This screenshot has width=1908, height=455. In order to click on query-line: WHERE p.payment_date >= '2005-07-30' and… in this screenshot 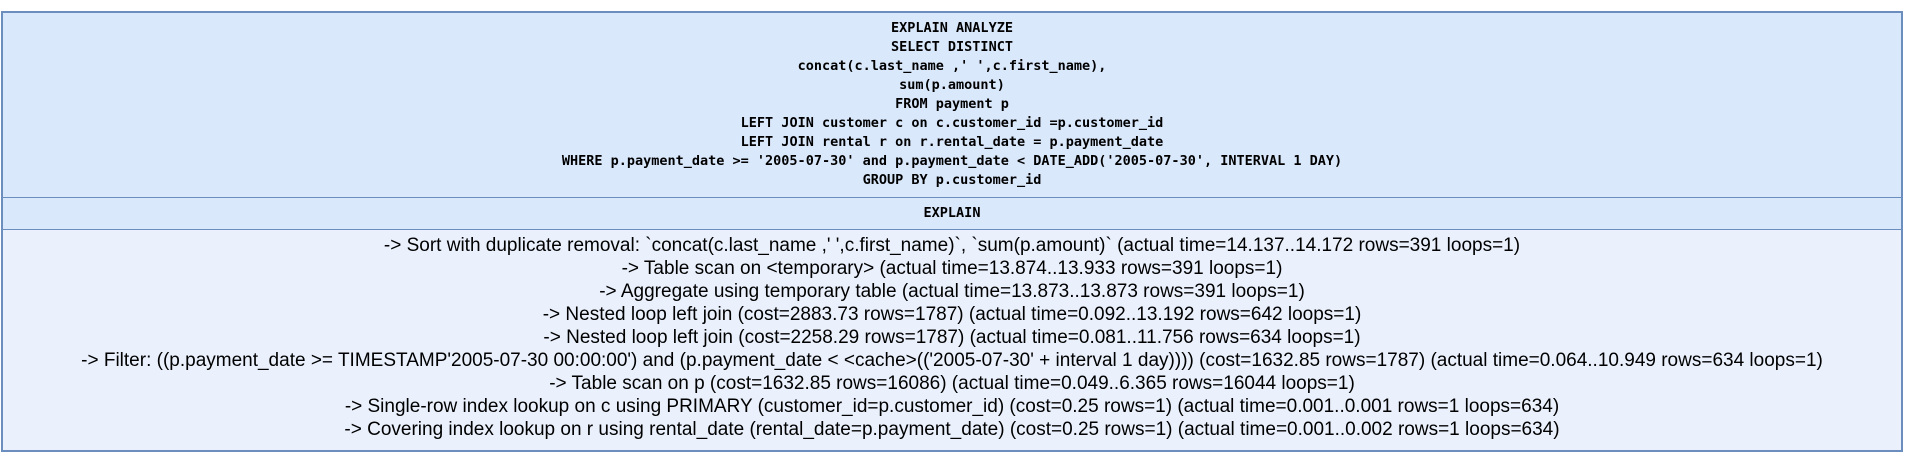, I will do `click(952, 161)`.